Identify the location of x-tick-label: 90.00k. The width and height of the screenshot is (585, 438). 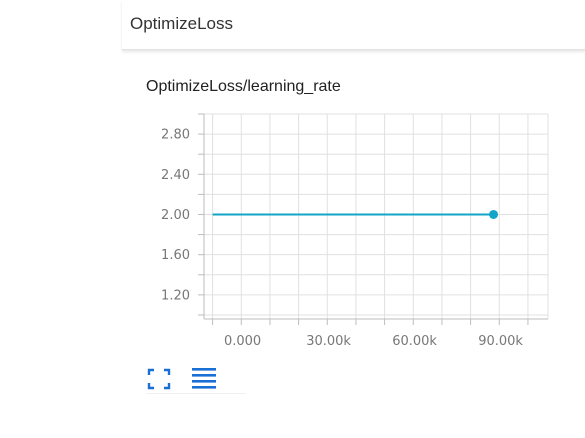
(500, 341).